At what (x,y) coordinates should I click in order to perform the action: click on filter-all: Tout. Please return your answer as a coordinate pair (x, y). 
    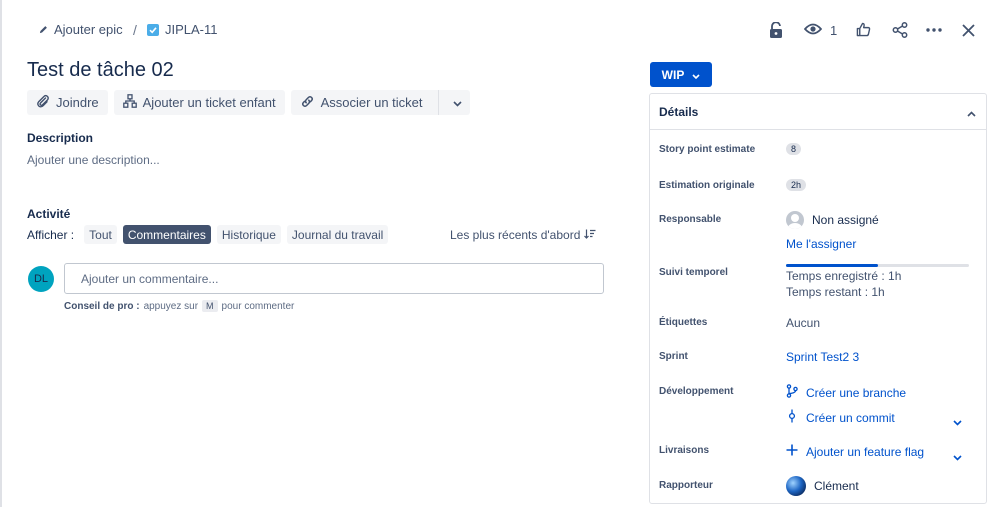
    Looking at the image, I should click on (100, 234).